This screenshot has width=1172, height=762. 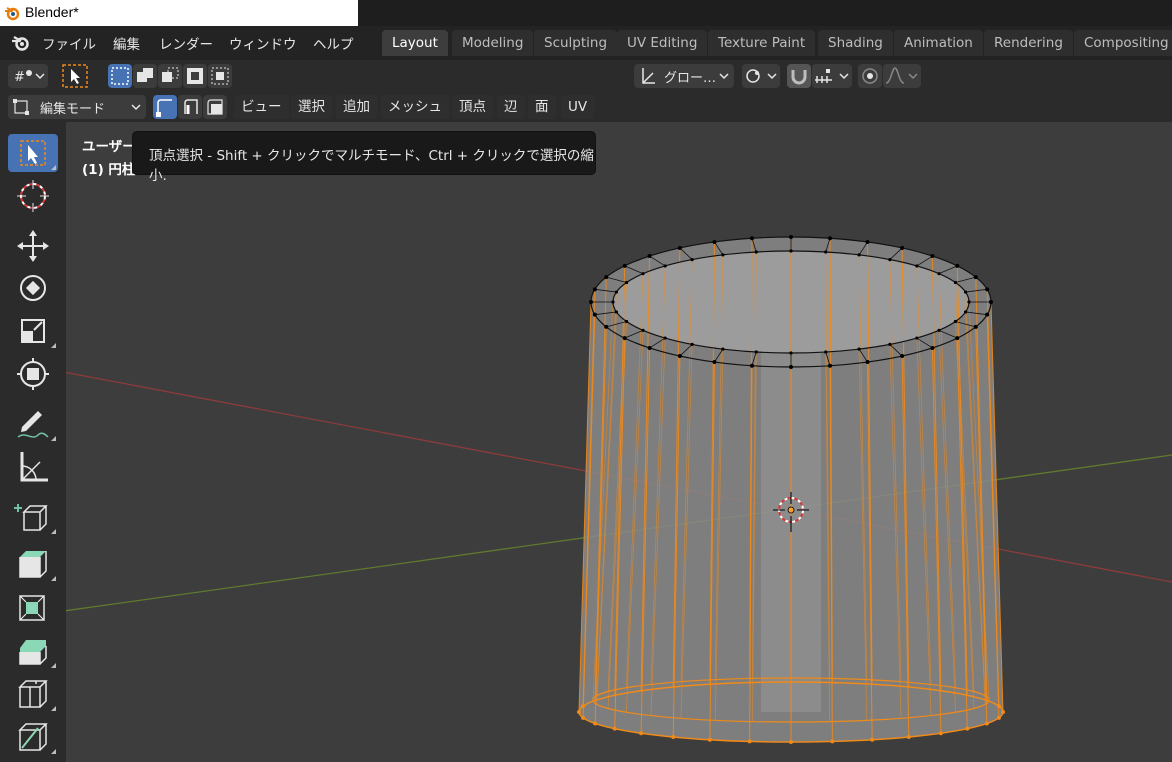 What do you see at coordinates (120, 76) in the screenshot?
I see `select-mode-new` at bounding box center [120, 76].